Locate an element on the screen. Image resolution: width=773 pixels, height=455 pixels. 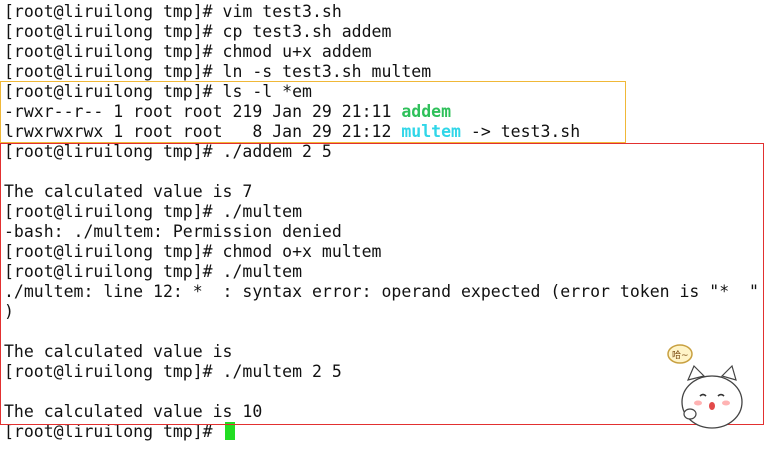
terminal-line: [root@liruilong tmp]# chmod u+x addem is located at coordinates (188, 51).